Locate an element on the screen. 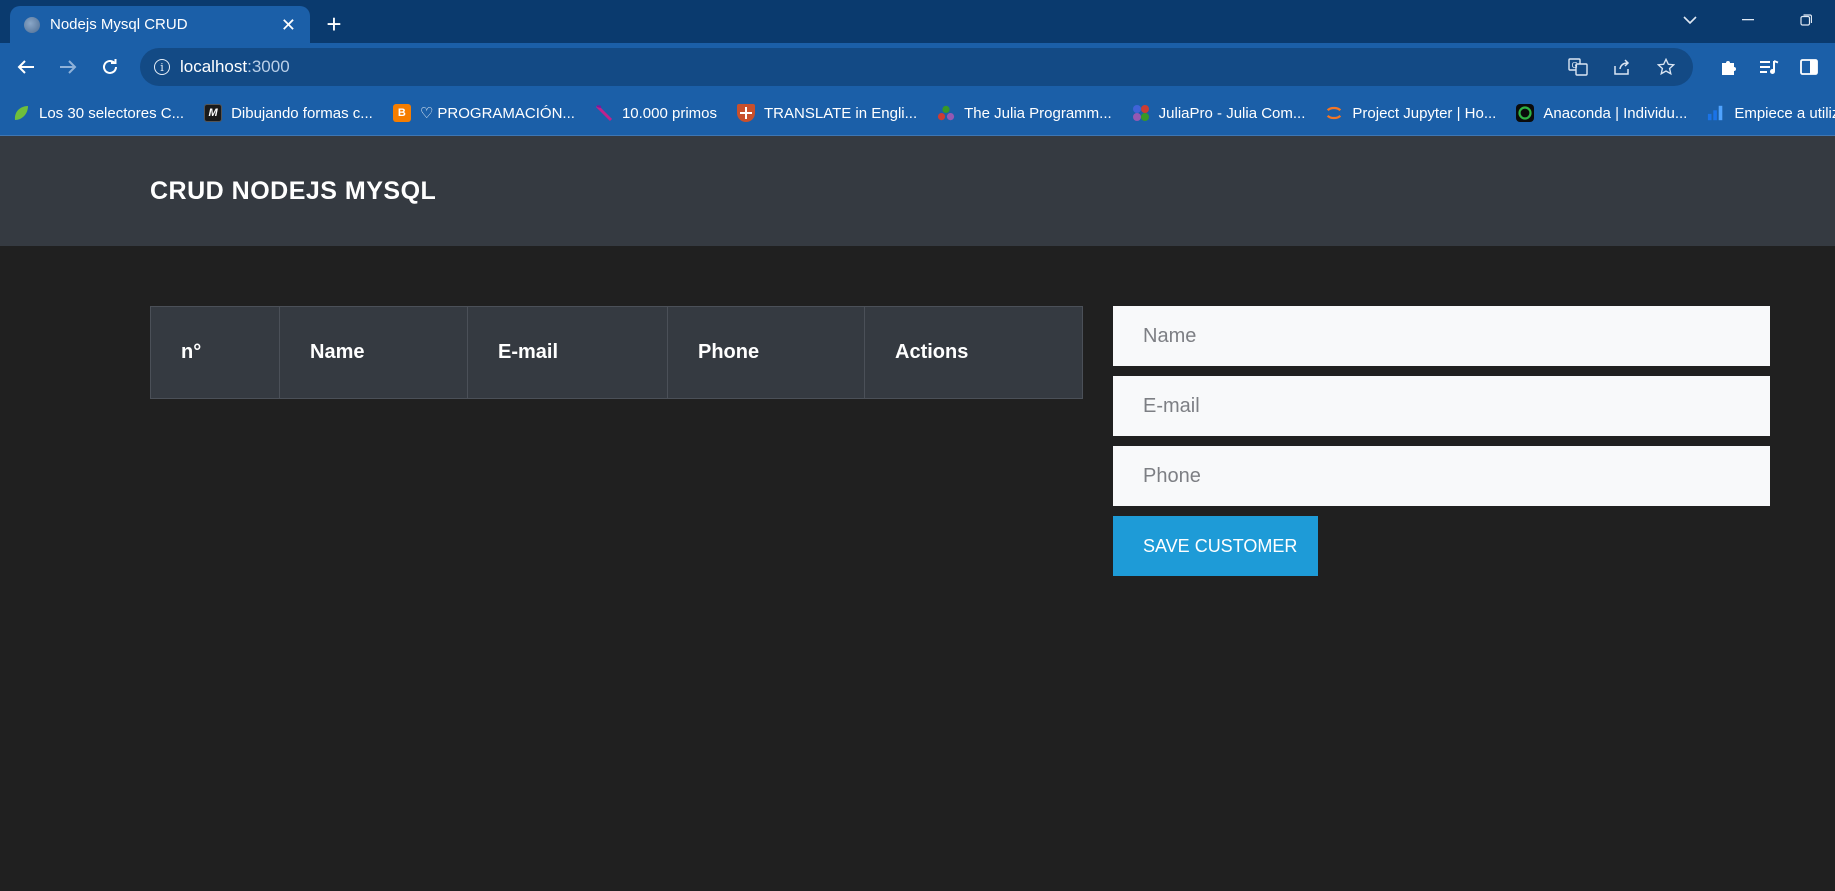 The width and height of the screenshot is (1835, 891). minimize-icon is located at coordinates (1748, 20).